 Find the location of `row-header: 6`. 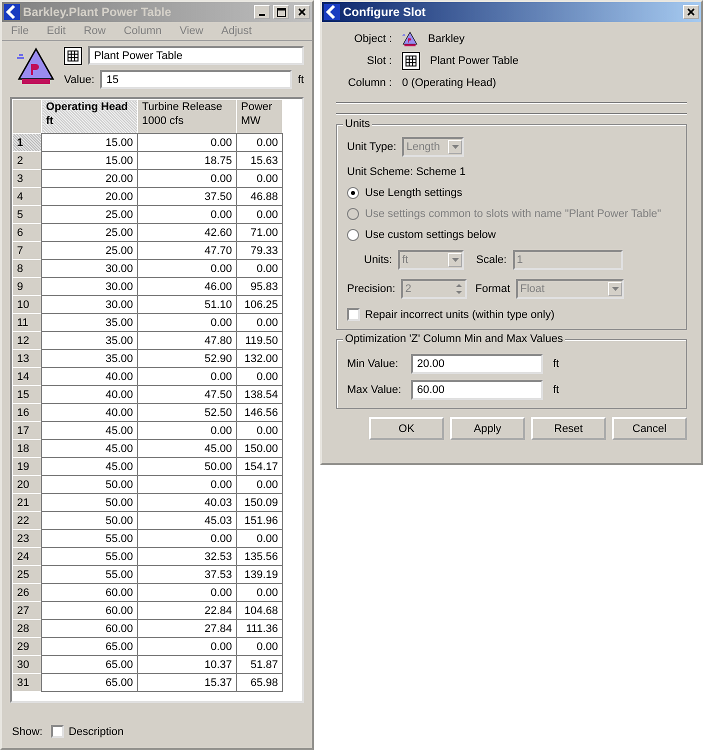

row-header: 6 is located at coordinates (27, 233).